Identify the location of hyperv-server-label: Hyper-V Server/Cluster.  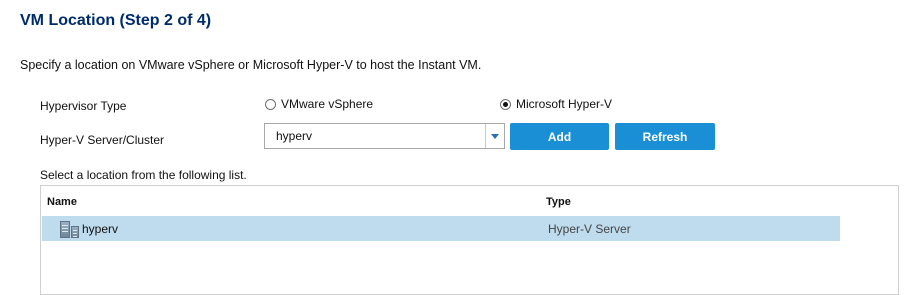
(102, 140).